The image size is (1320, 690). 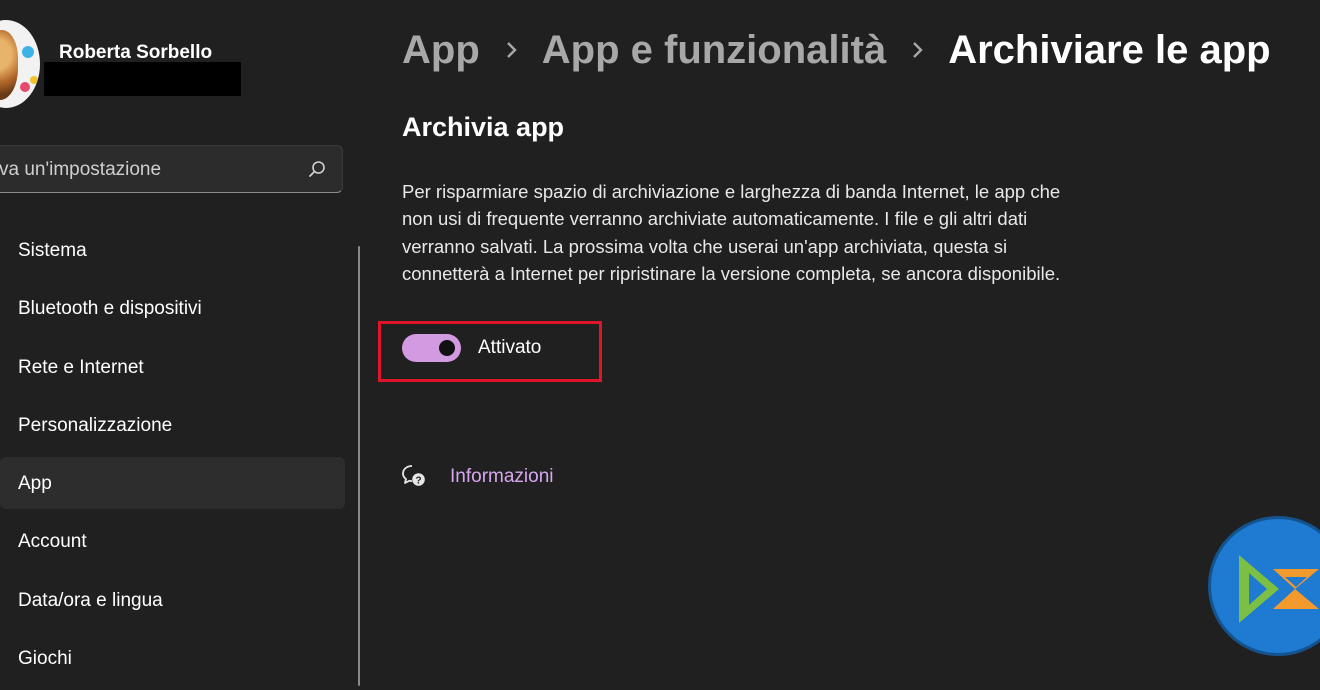 I want to click on sidebar-item-label: Personalizzazione, so click(x=95, y=425).